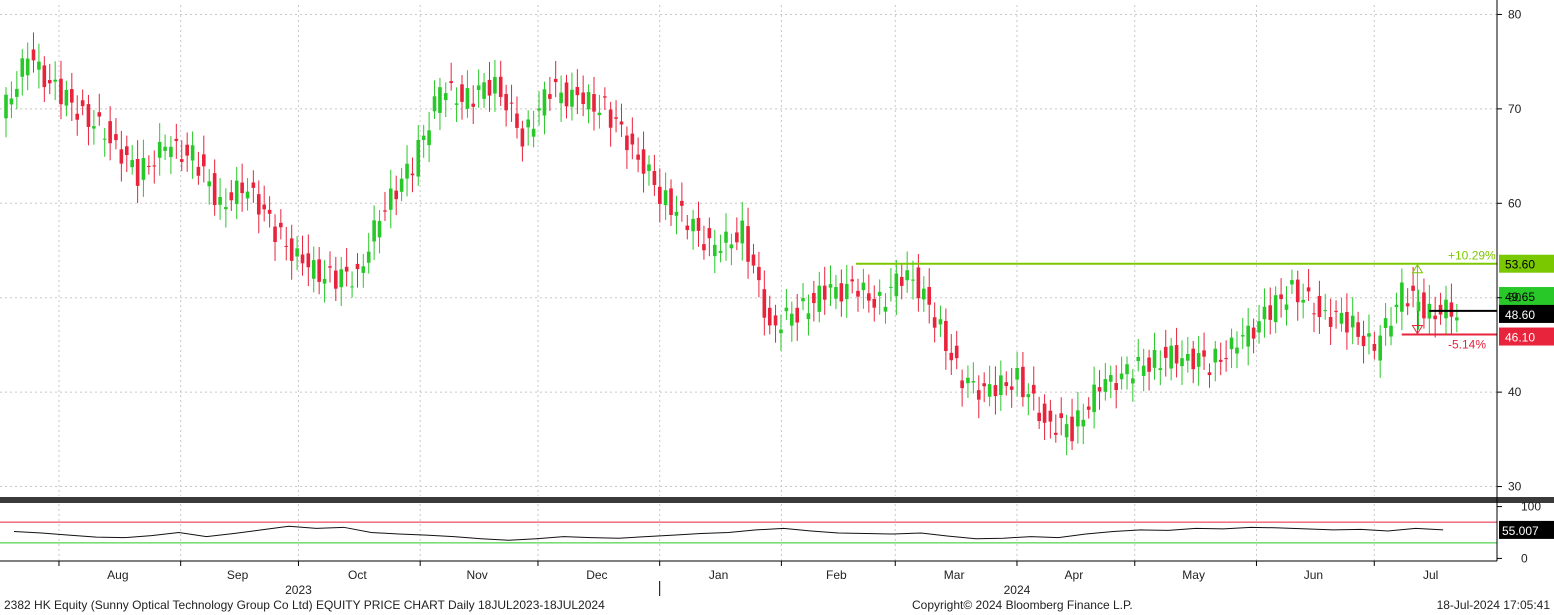  I want to click on copyright-text: Copyright© 2024 Bloomberg Finance L.P., so click(1022, 605).